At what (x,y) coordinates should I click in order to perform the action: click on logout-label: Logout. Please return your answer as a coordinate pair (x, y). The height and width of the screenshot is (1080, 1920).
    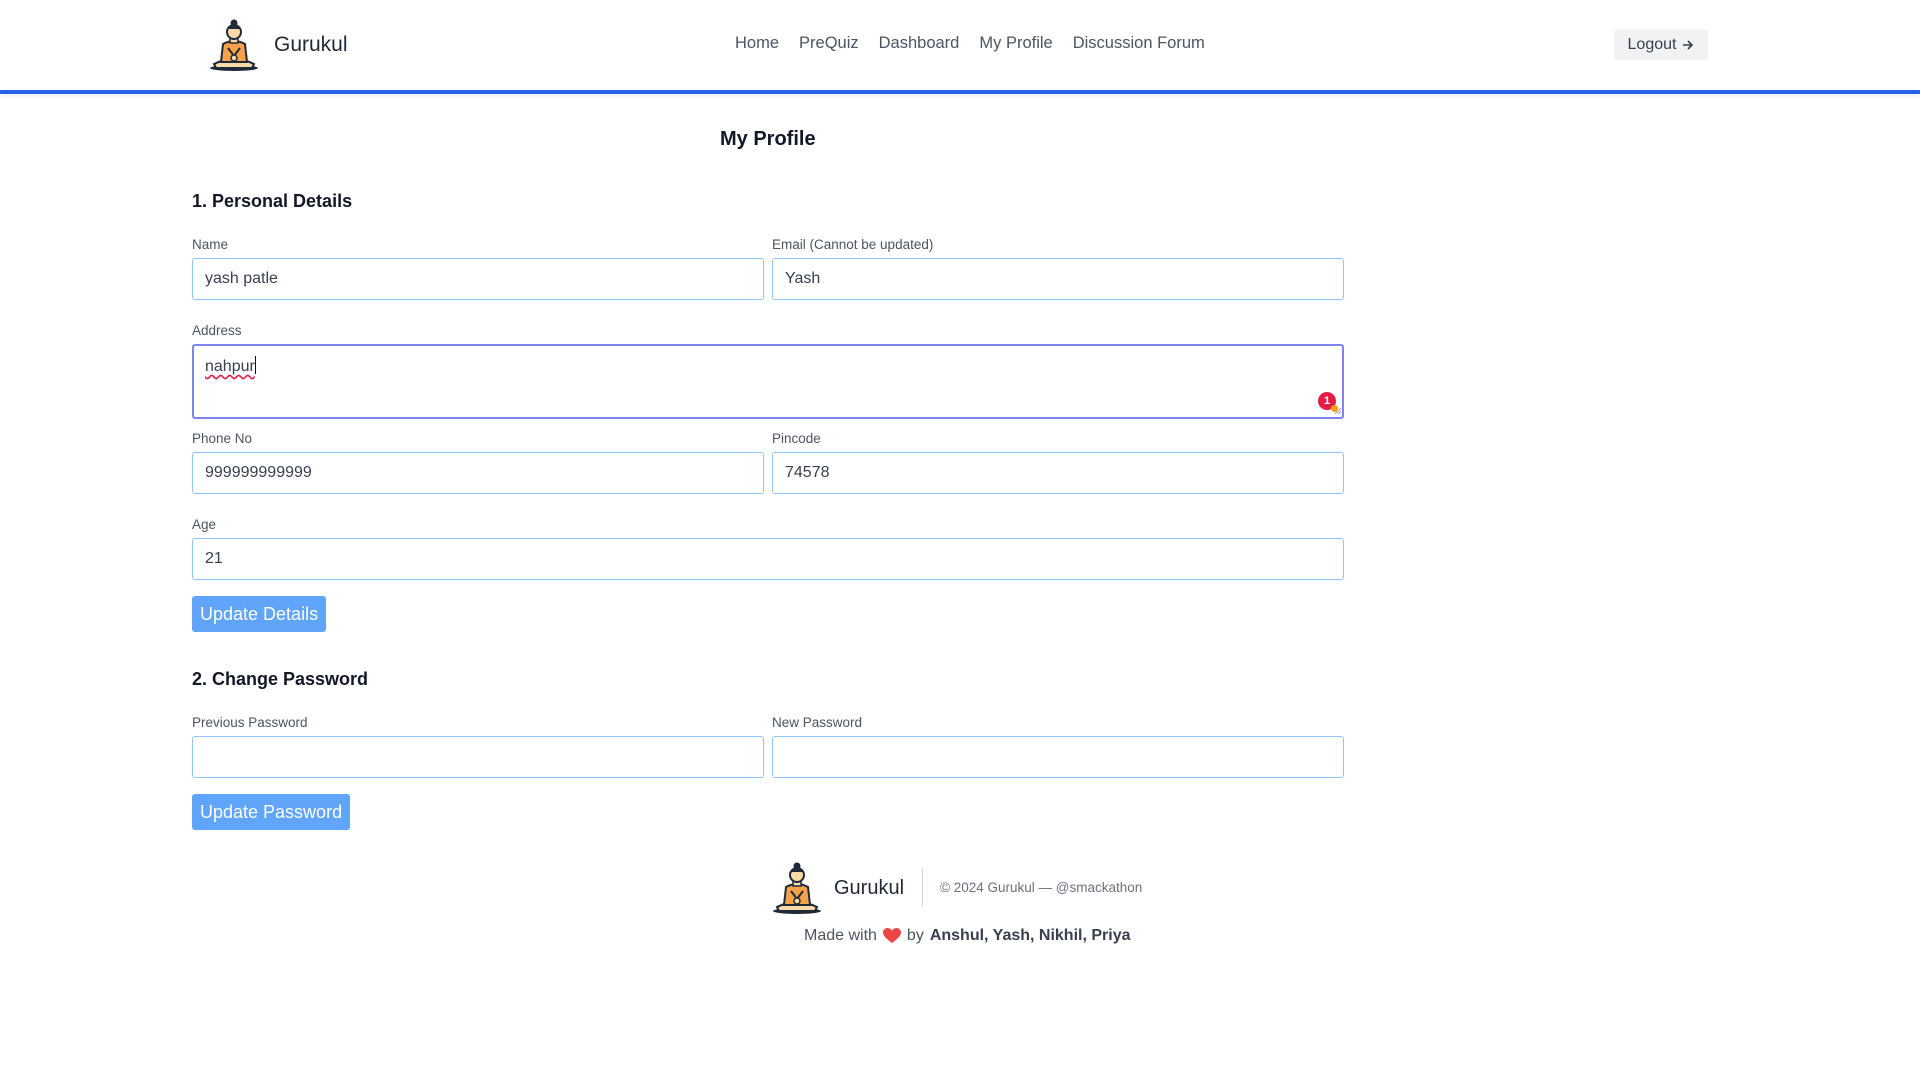
    Looking at the image, I should click on (1652, 44).